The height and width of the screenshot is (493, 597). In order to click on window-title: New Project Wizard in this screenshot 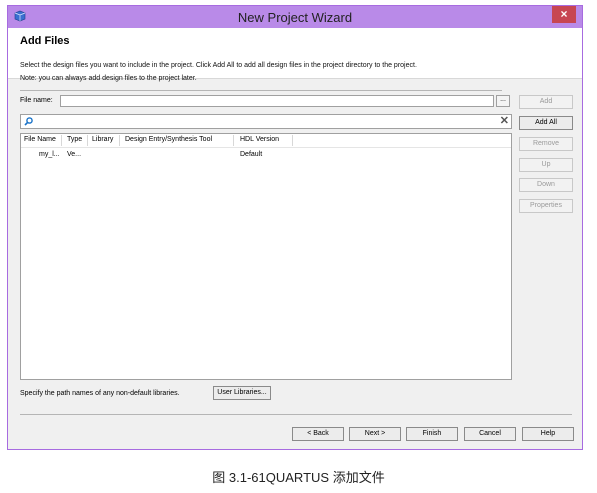, I will do `click(295, 17)`.